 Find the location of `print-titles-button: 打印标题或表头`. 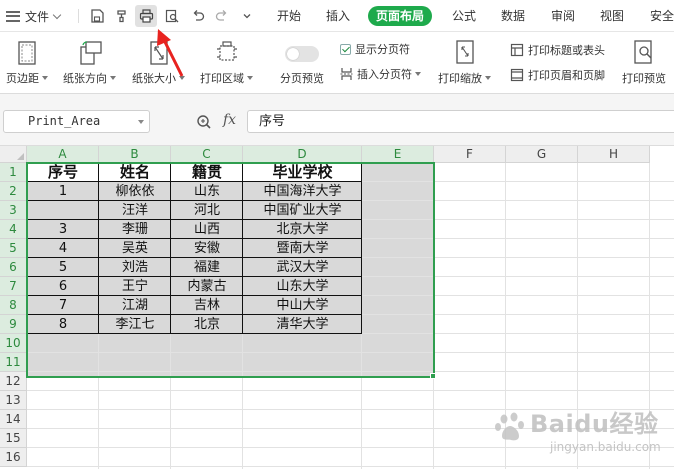

print-titles-button: 打印标题或表头 is located at coordinates (557, 50).